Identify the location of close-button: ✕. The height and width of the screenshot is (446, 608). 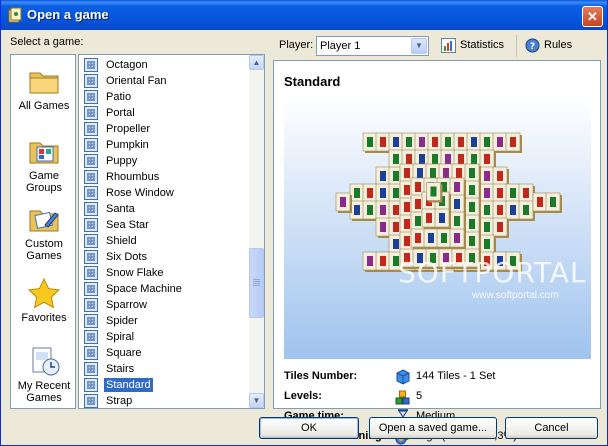
(592, 16).